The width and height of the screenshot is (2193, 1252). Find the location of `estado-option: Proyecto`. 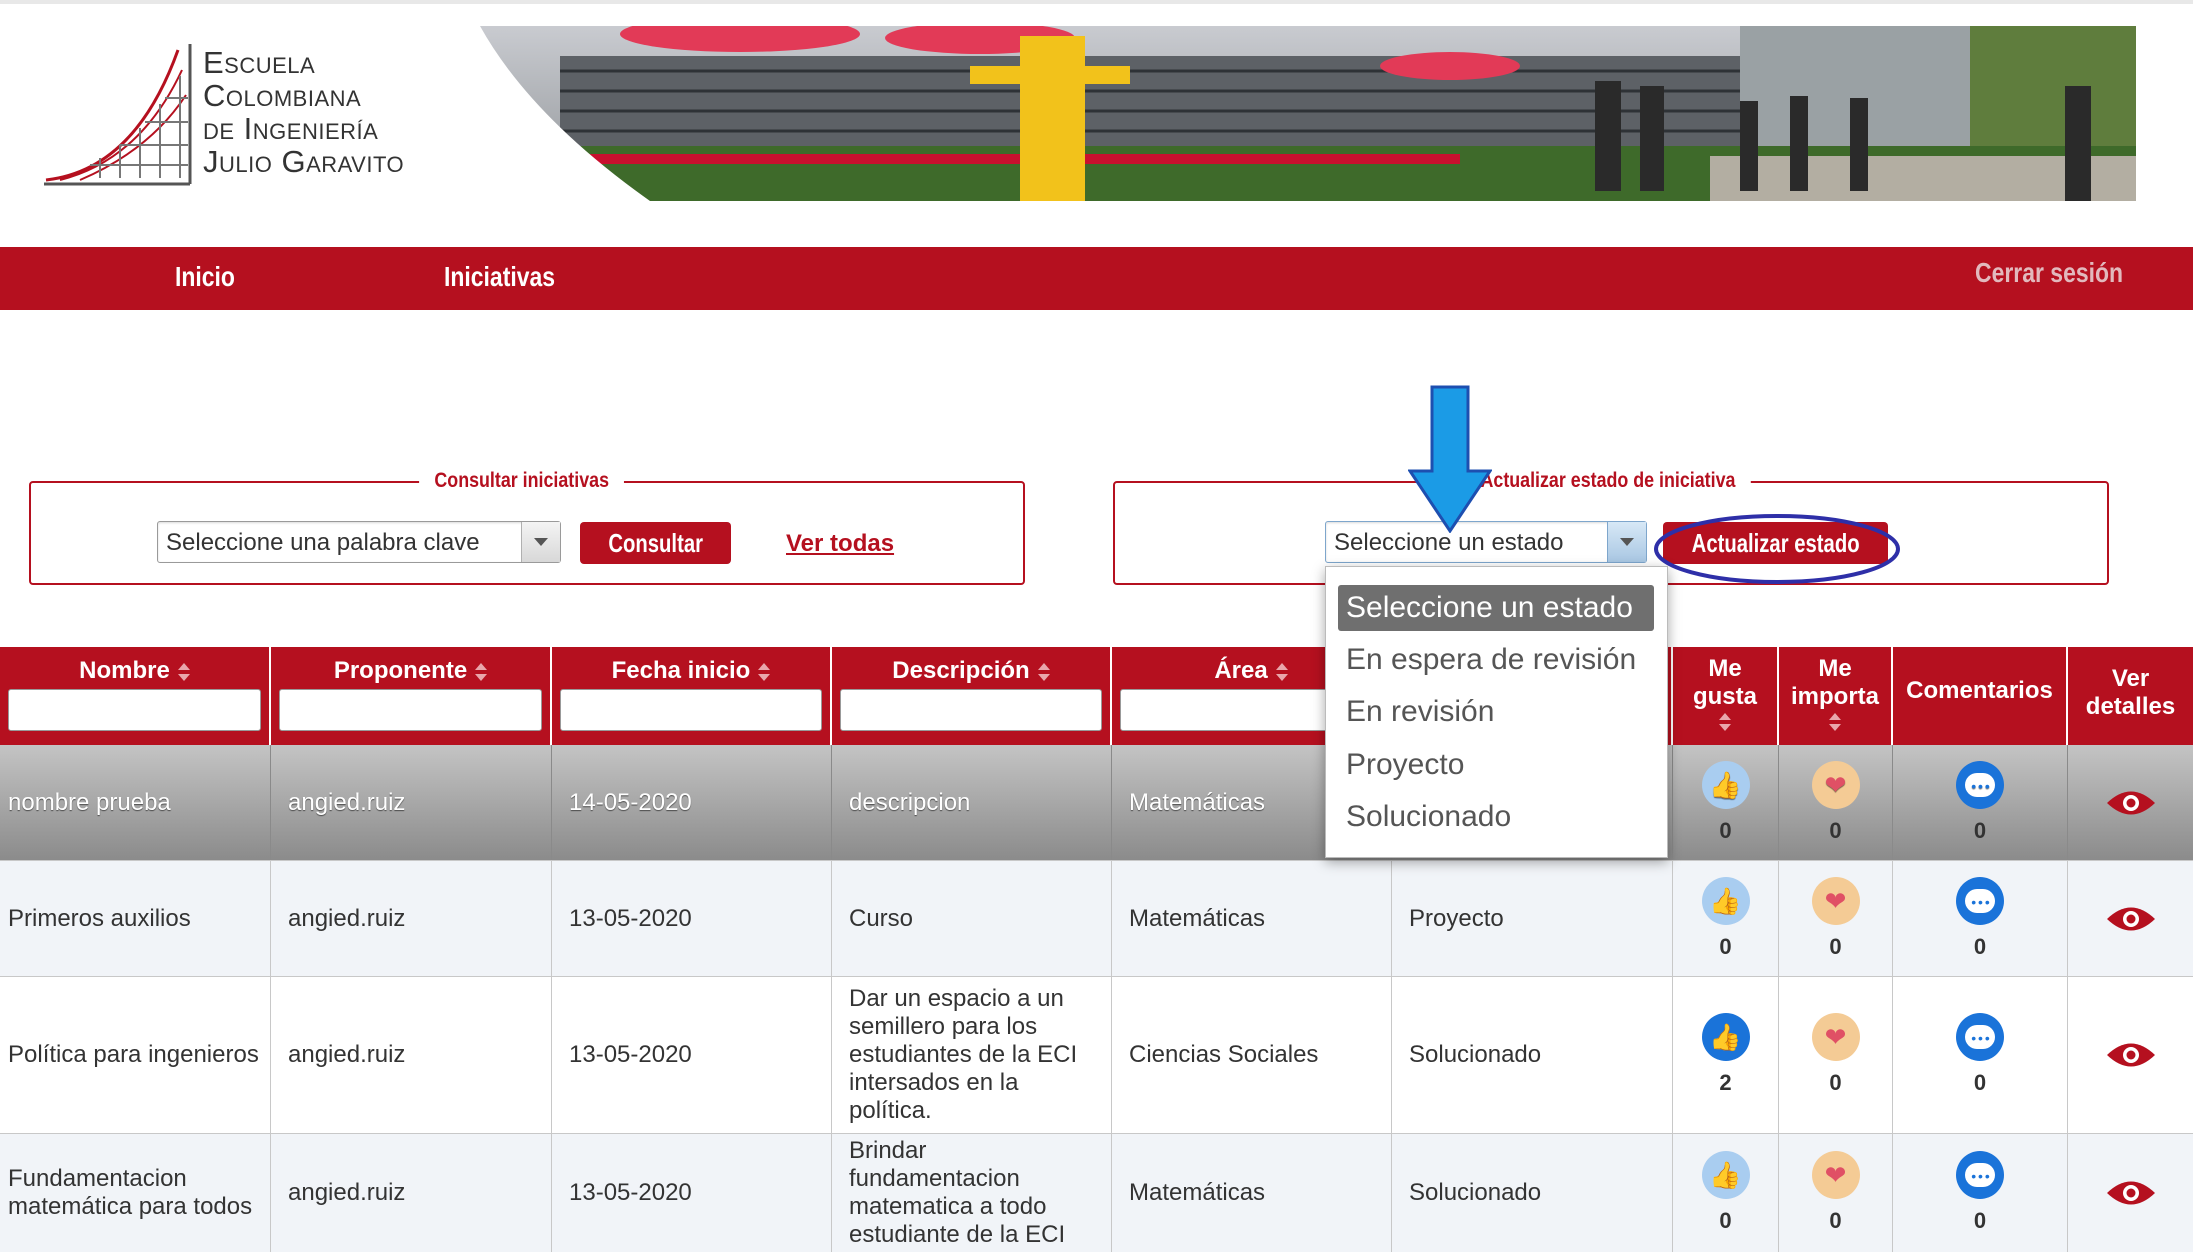

estado-option: Proyecto is located at coordinates (1405, 765).